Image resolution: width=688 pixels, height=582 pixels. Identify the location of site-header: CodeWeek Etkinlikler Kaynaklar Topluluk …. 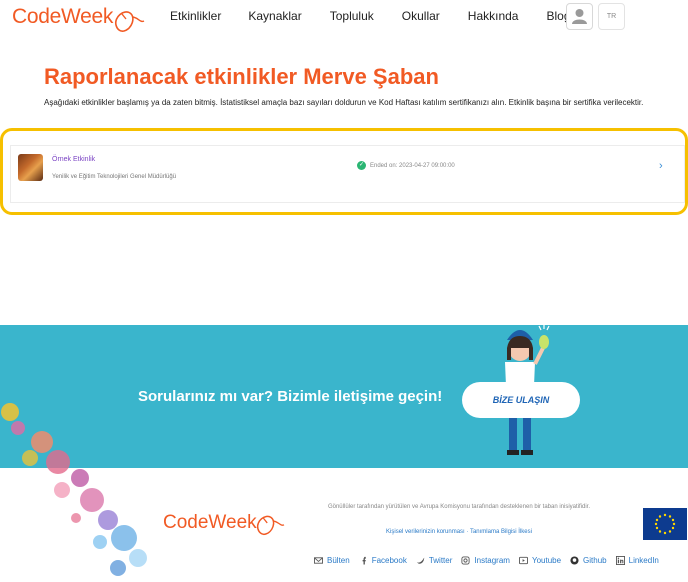
(344, 20).